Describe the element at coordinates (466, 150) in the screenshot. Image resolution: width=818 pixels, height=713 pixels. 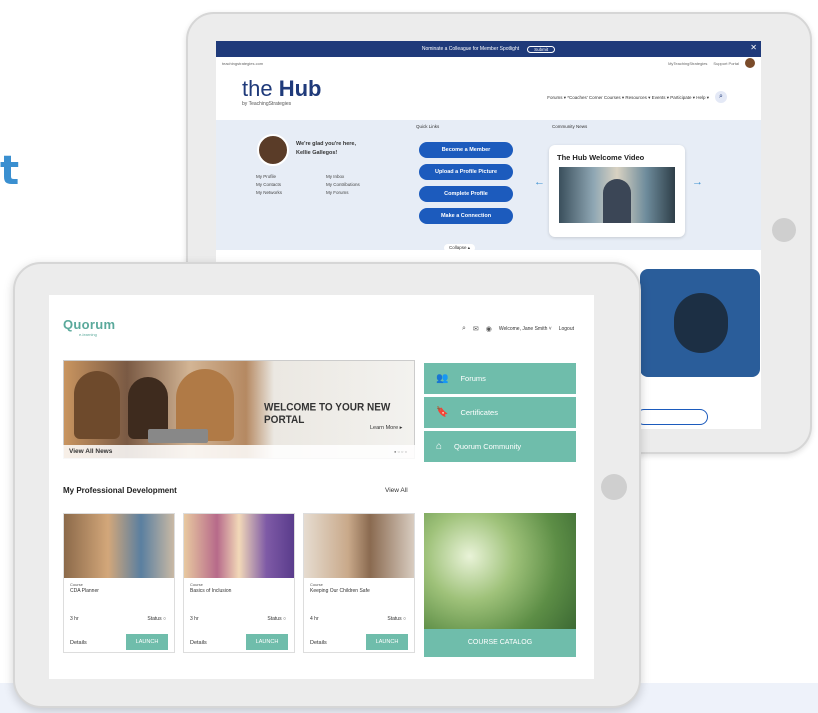
I see `become-member-button: Become a Member` at that location.